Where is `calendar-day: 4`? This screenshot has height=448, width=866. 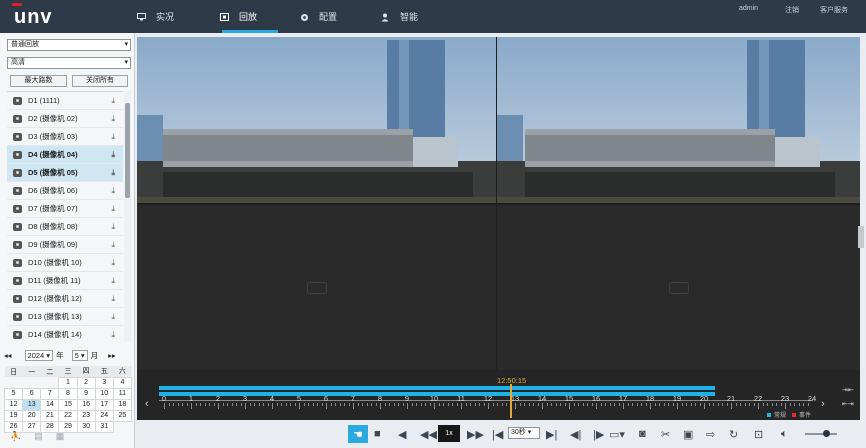
calendar-day: 4 is located at coordinates (122, 382).